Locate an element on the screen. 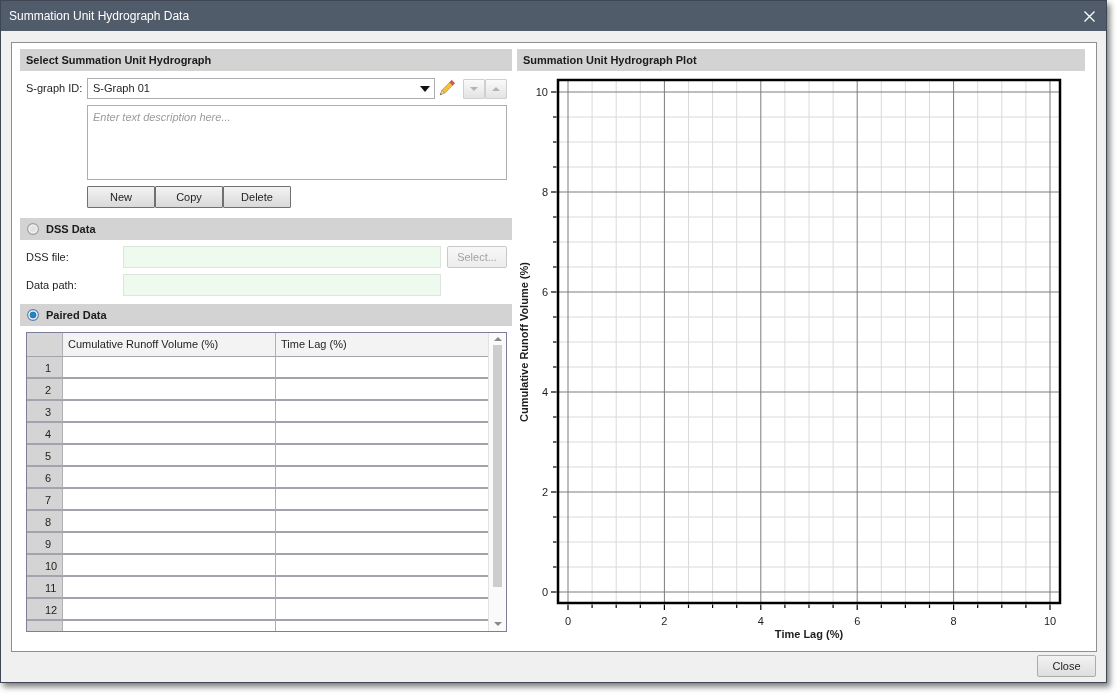 This screenshot has width=1117, height=695. axis-title: Time Lag (%) is located at coordinates (809, 634).